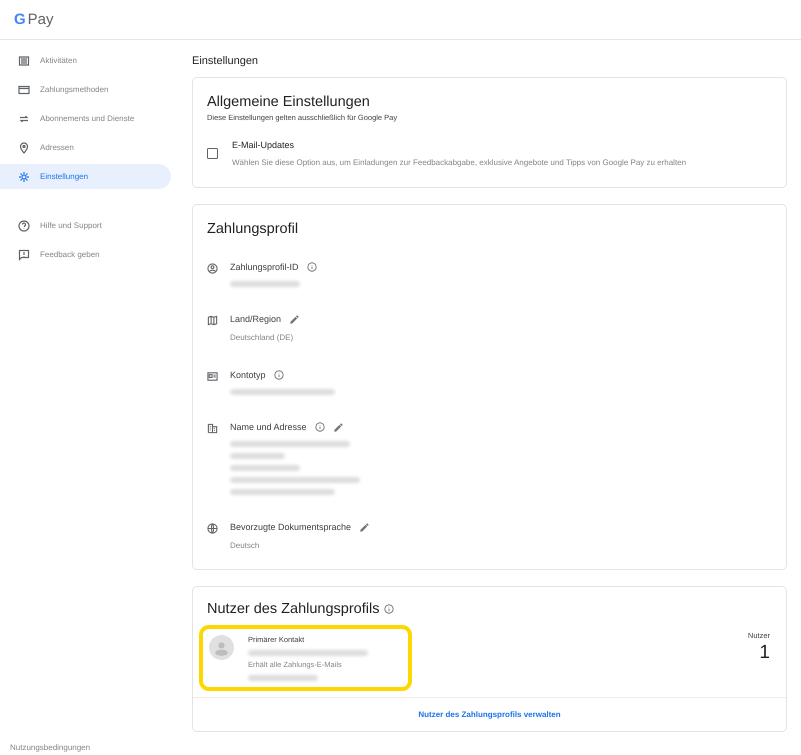 This screenshot has height=755, width=801. Describe the element at coordinates (268, 427) in the screenshot. I see `field-label: Name und Adresse` at that location.